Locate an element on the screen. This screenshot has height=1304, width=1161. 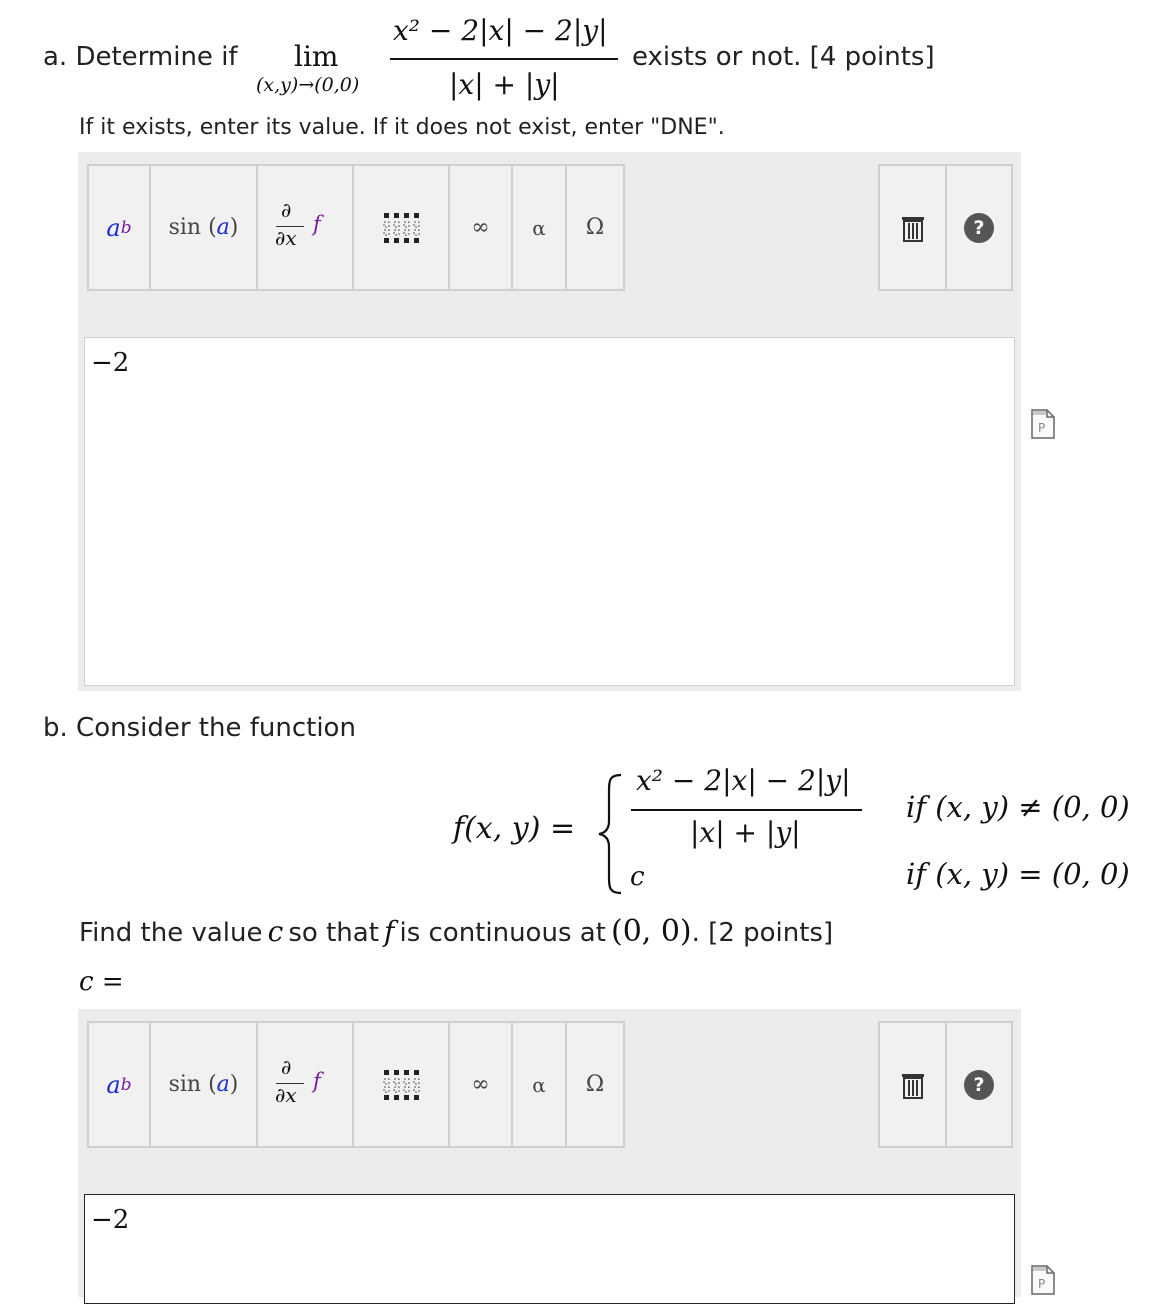
case2-condition: if (x, y) = (0, 0) is located at coordinates (1018, 874).